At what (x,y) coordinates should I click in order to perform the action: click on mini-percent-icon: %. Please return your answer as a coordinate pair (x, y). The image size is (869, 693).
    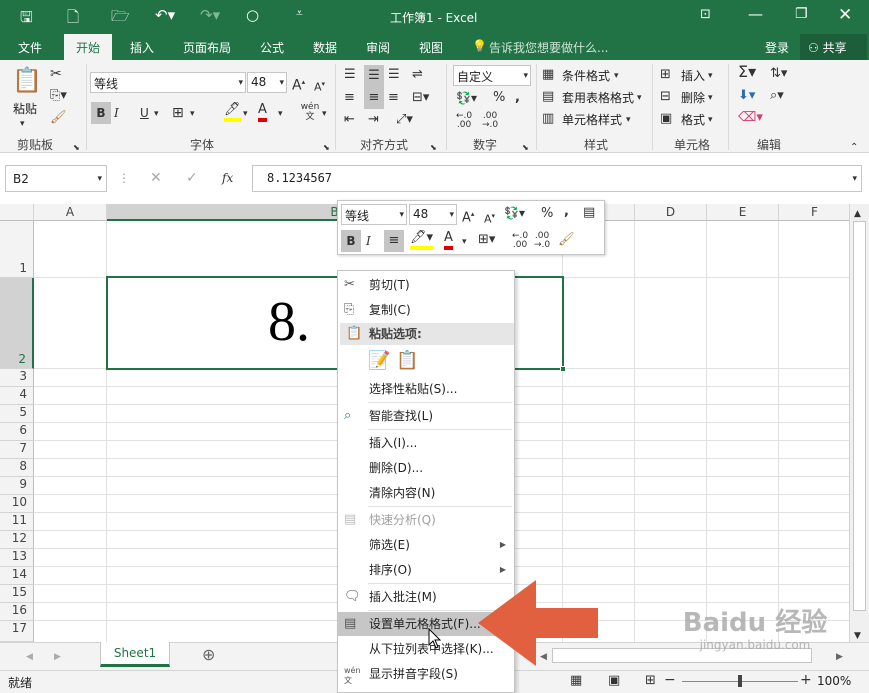
    Looking at the image, I should click on (547, 214).